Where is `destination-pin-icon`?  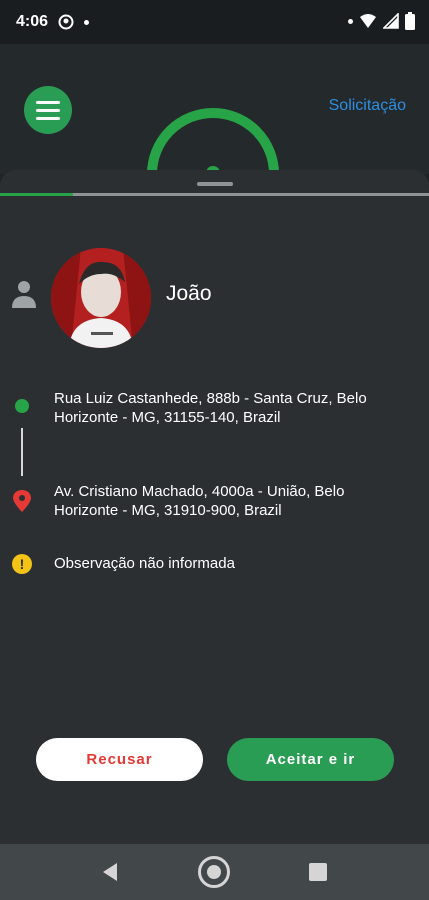 destination-pin-icon is located at coordinates (22, 501).